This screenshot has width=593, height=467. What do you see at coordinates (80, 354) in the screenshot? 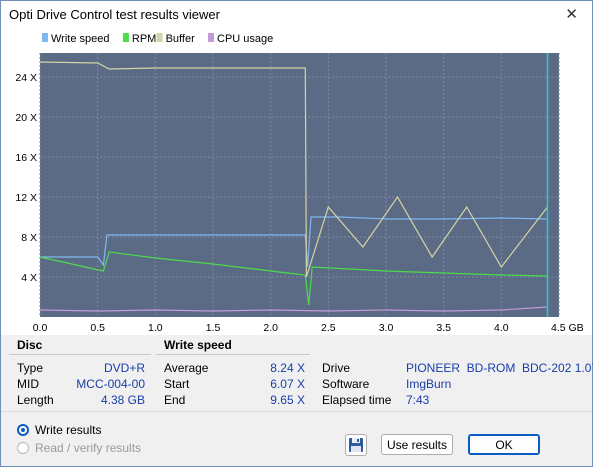
I see `disc-divider` at bounding box center [80, 354].